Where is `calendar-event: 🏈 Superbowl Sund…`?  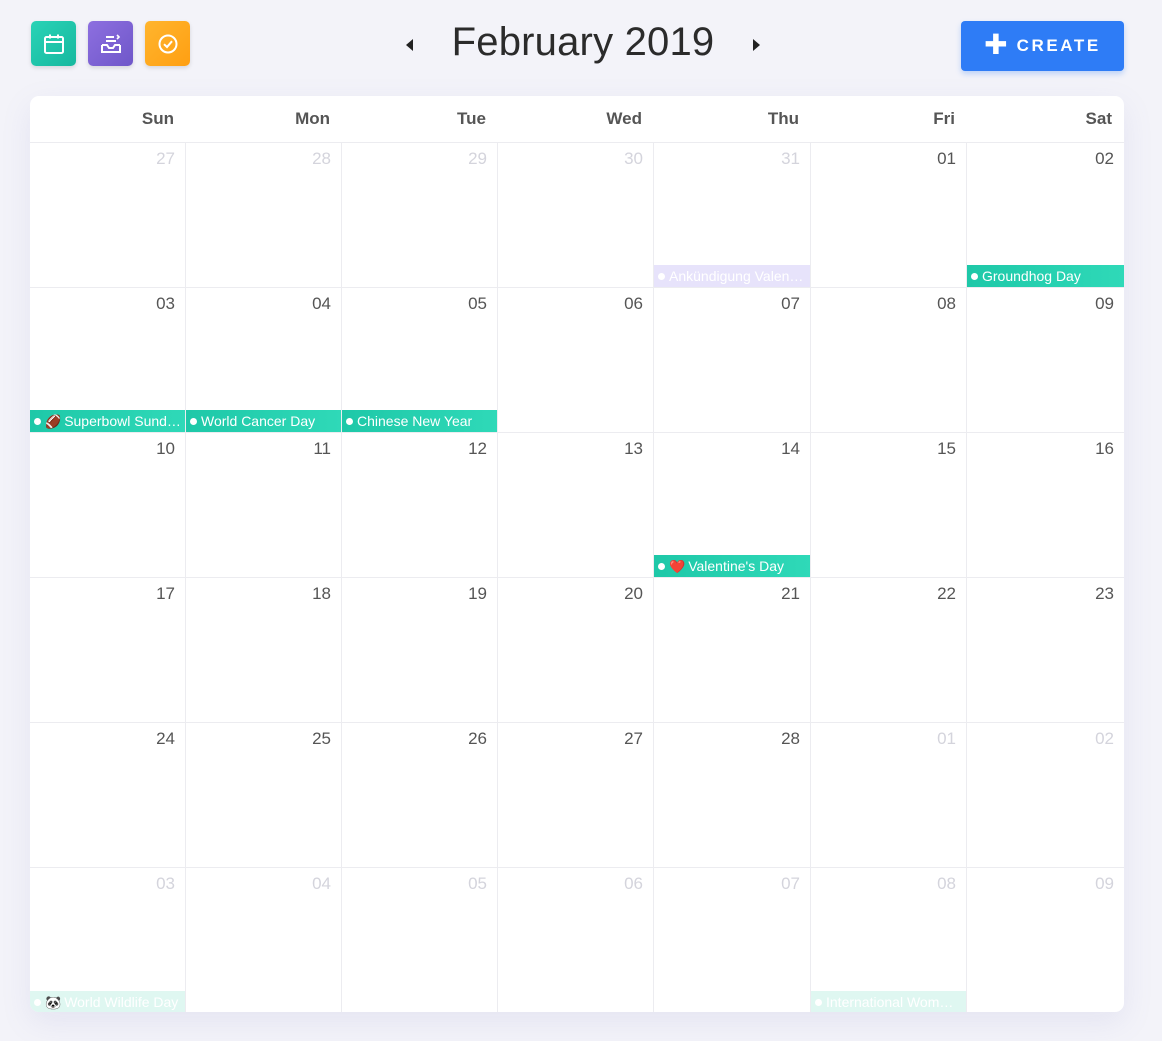
calendar-event: 🏈 Superbowl Sund… is located at coordinates (107, 421).